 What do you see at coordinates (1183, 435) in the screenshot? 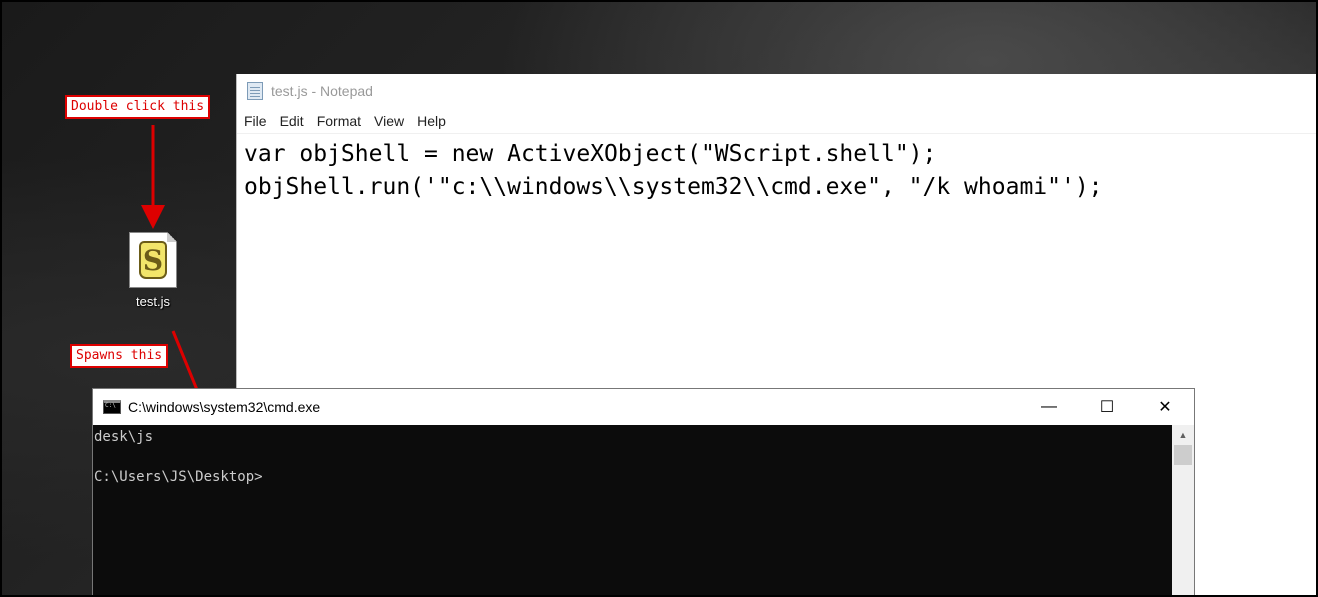
I see `scroll-up-icon: ▲` at bounding box center [1183, 435].